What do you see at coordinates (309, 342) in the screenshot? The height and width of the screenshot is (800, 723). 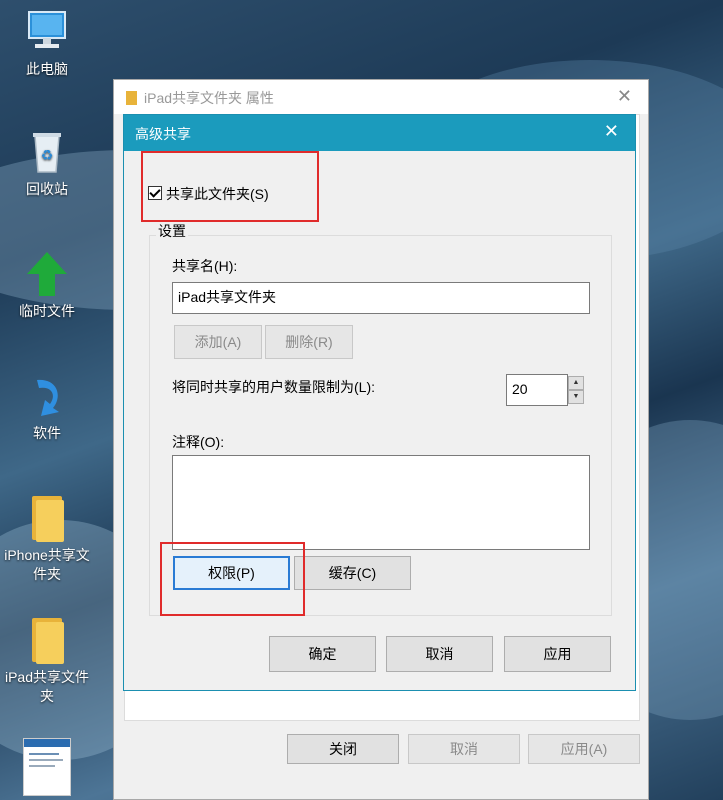 I see `remove-button: 删除(R)` at bounding box center [309, 342].